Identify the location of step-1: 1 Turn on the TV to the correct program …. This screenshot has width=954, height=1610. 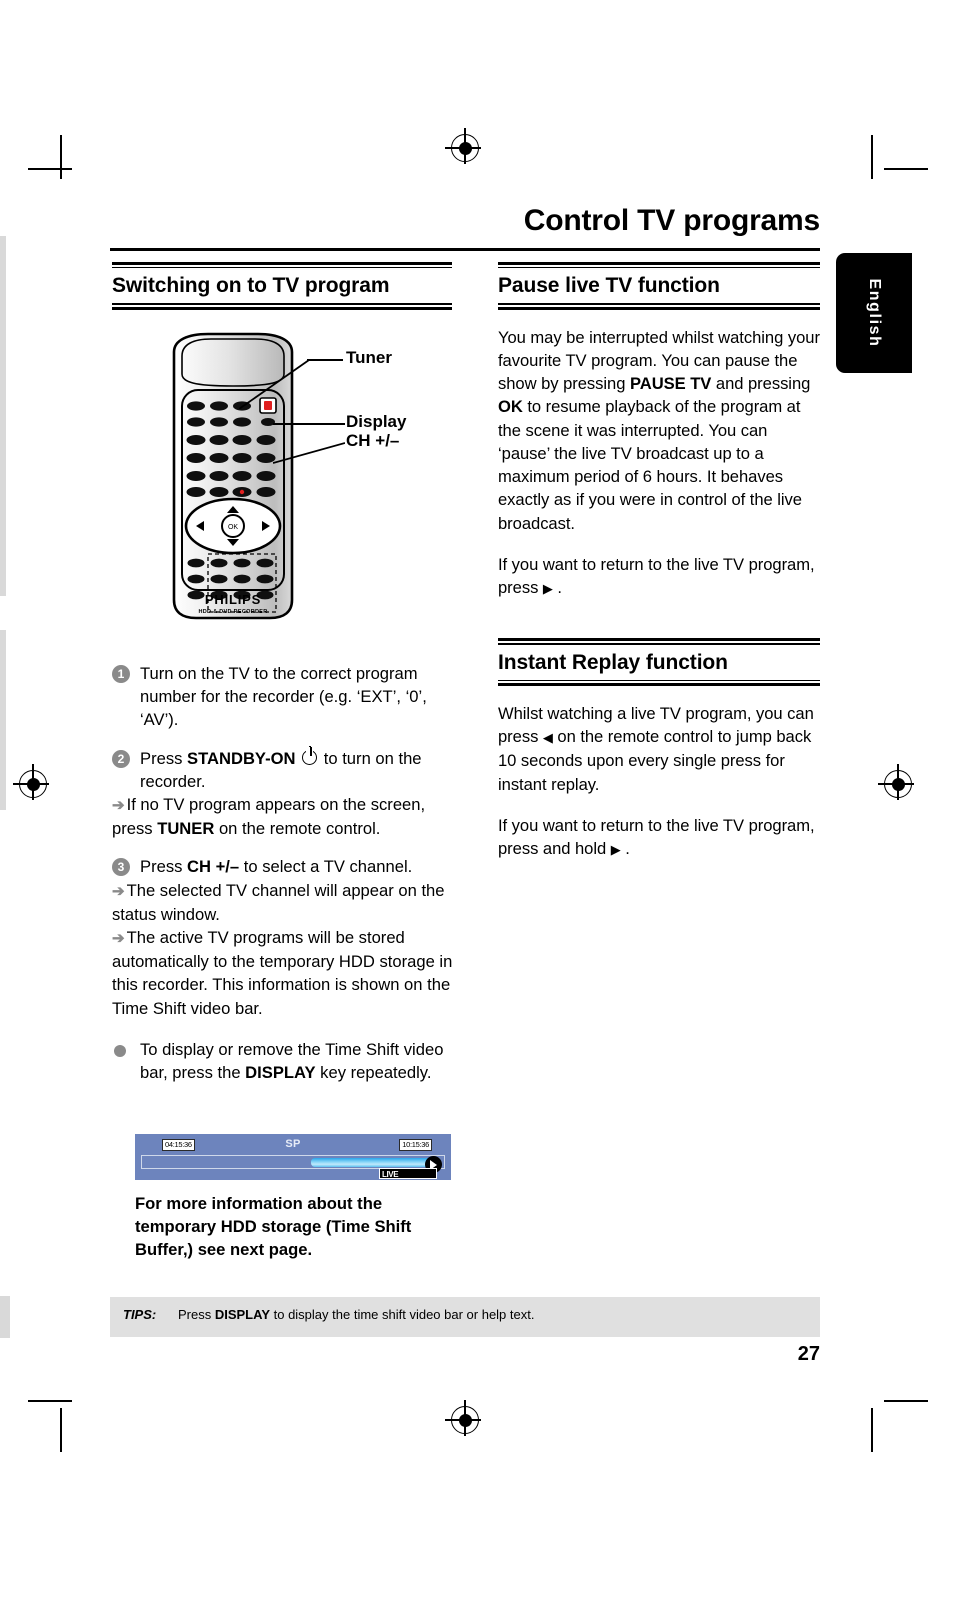
(284, 697).